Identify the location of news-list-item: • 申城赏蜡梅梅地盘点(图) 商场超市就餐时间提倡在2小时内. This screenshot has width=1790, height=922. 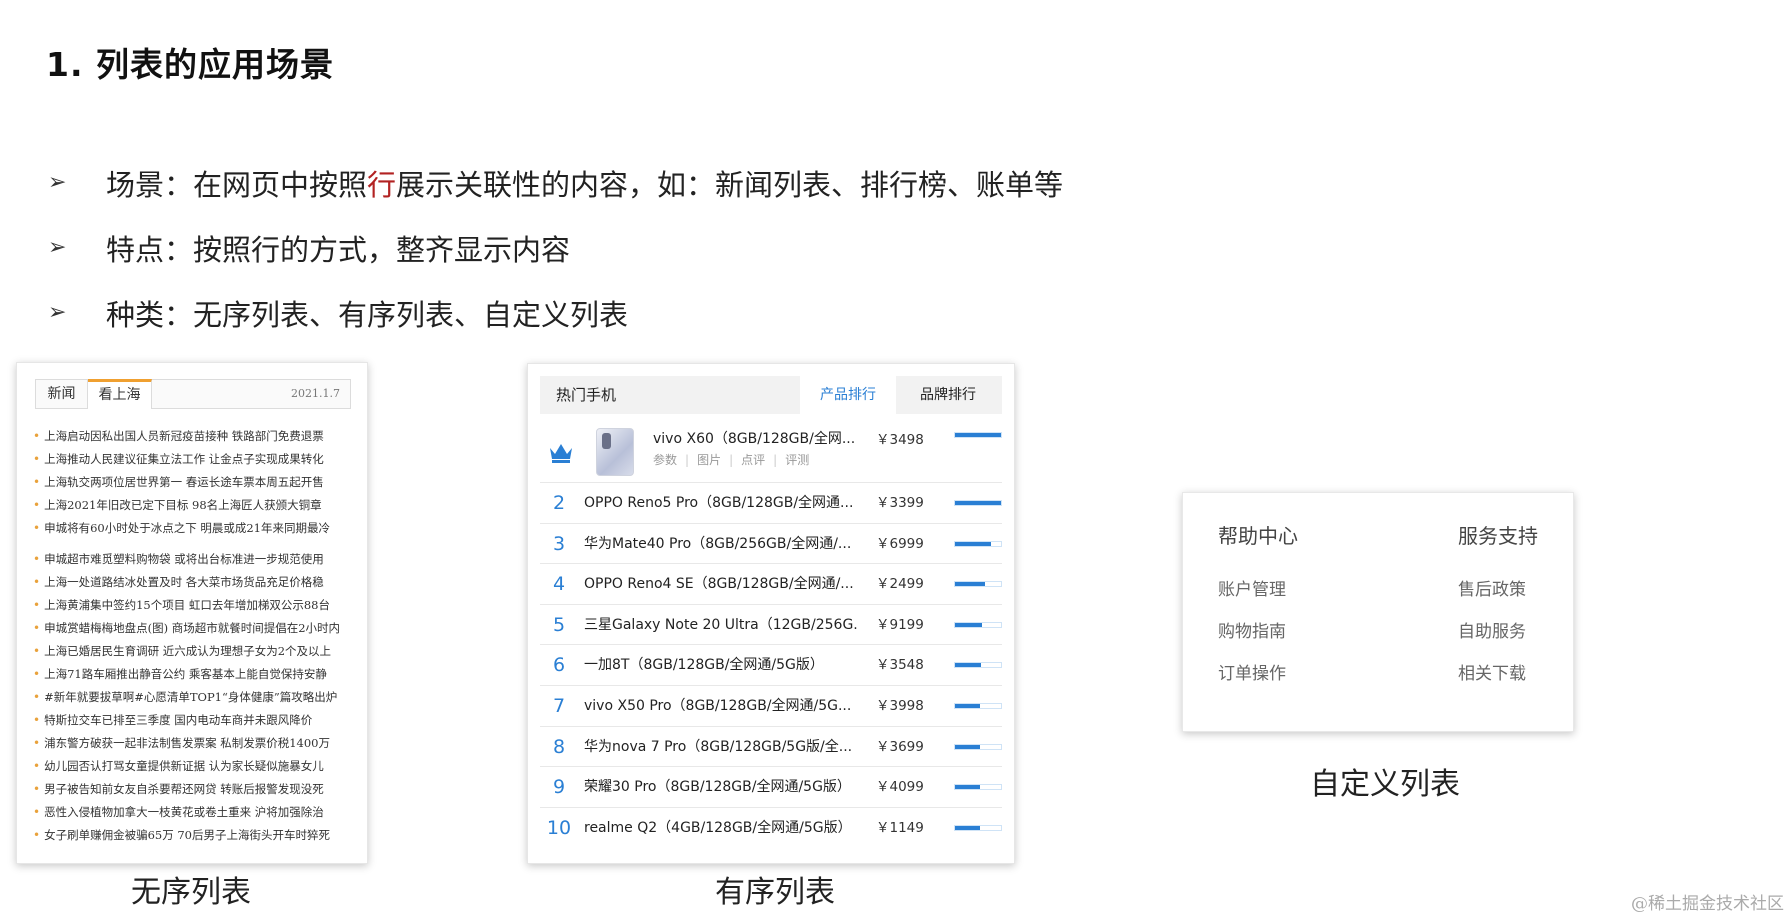
(193, 628).